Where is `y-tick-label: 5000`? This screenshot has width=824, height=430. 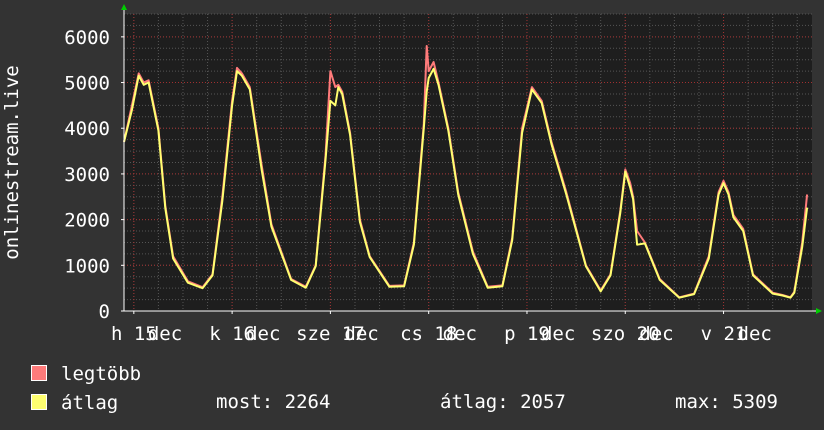 y-tick-label: 5000 is located at coordinates (87, 84).